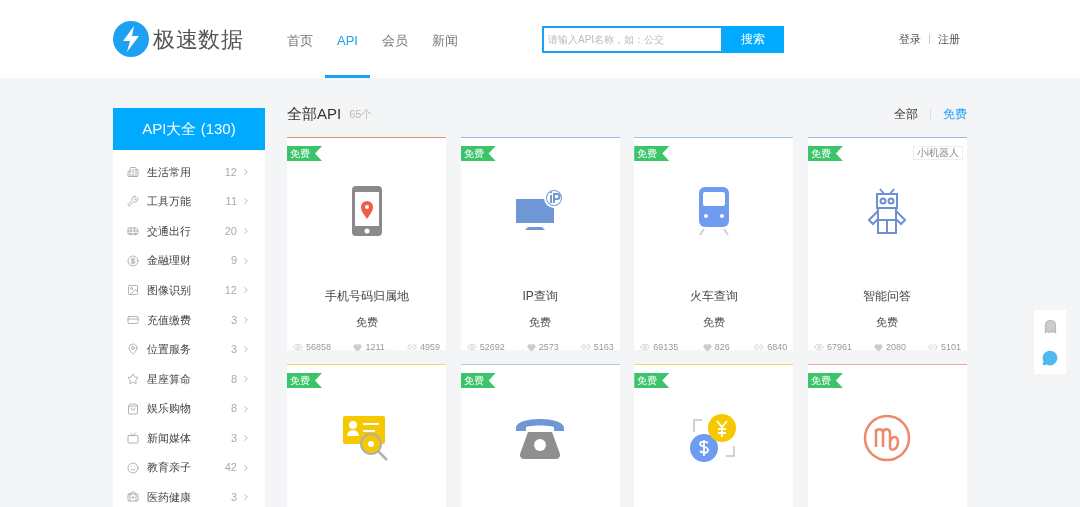 The height and width of the screenshot is (507, 1080). Describe the element at coordinates (189, 319) in the screenshot. I see `category-item: 充值缴费 3` at that location.